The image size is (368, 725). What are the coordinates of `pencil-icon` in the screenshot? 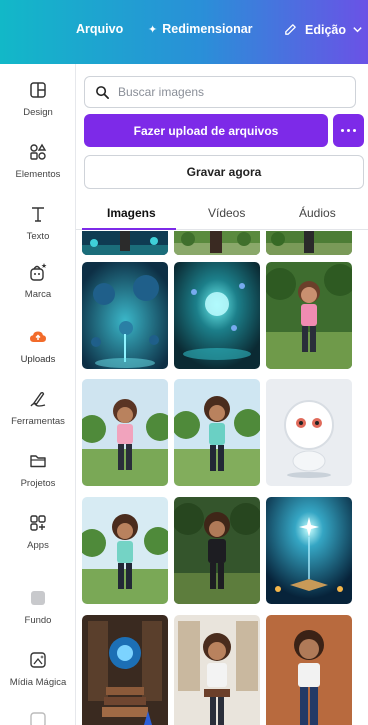 It's located at (290, 29).